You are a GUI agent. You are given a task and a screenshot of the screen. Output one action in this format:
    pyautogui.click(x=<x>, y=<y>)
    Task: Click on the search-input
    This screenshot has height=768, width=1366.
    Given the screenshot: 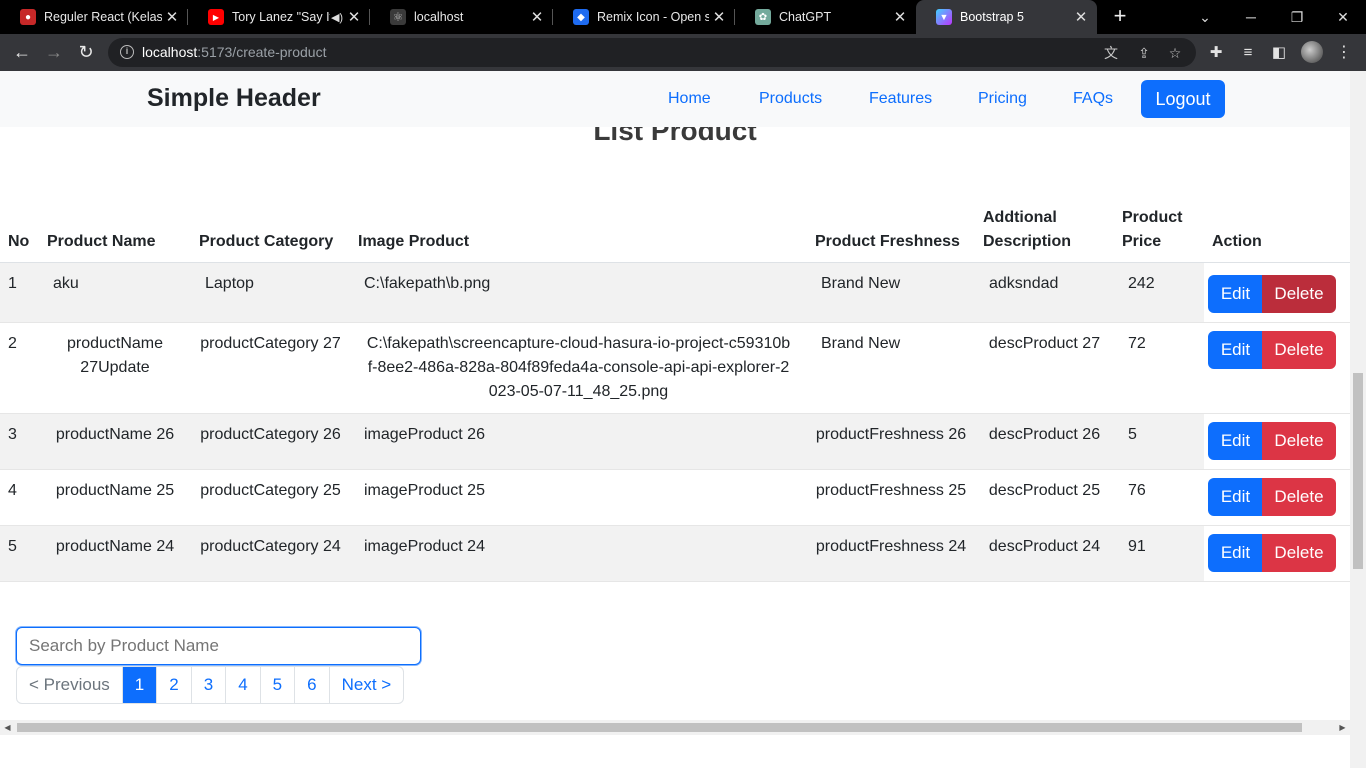 What is the action you would take?
    pyautogui.click(x=218, y=646)
    